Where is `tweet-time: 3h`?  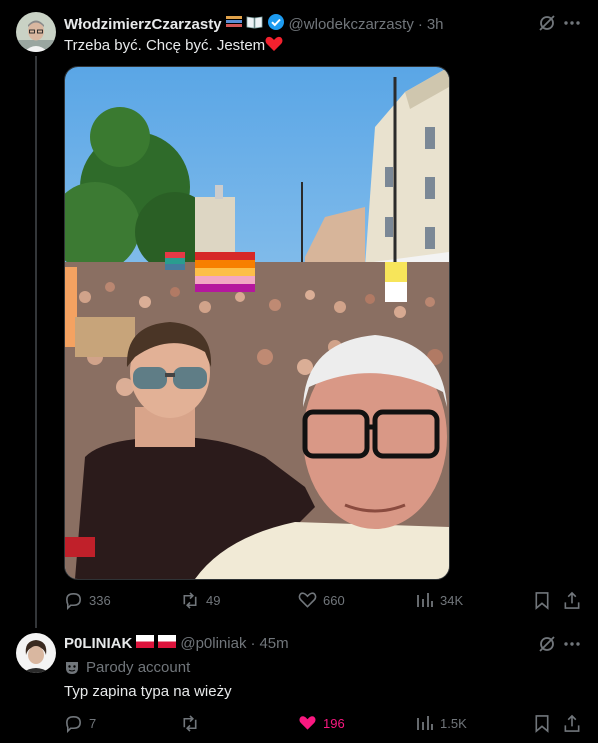
tweet-time: 3h is located at coordinates (435, 24).